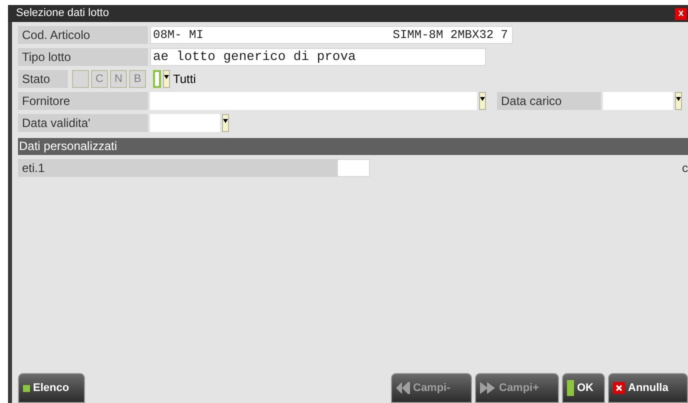 This screenshot has width=688, height=403. What do you see at coordinates (353, 168) in the screenshot?
I see `custom-field` at bounding box center [353, 168].